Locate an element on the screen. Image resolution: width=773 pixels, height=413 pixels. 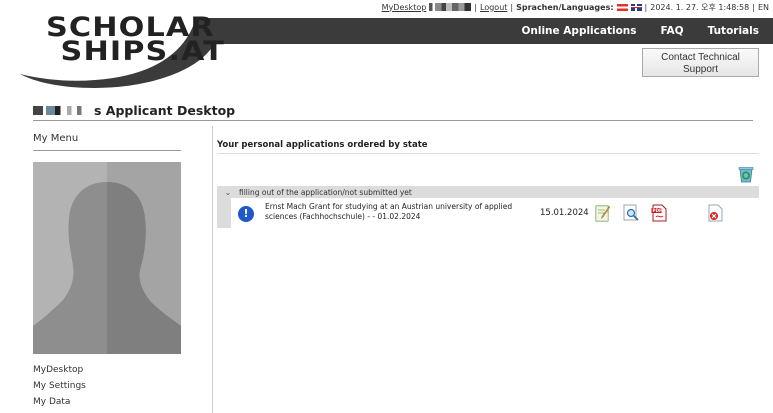
avatar is located at coordinates (107, 258).